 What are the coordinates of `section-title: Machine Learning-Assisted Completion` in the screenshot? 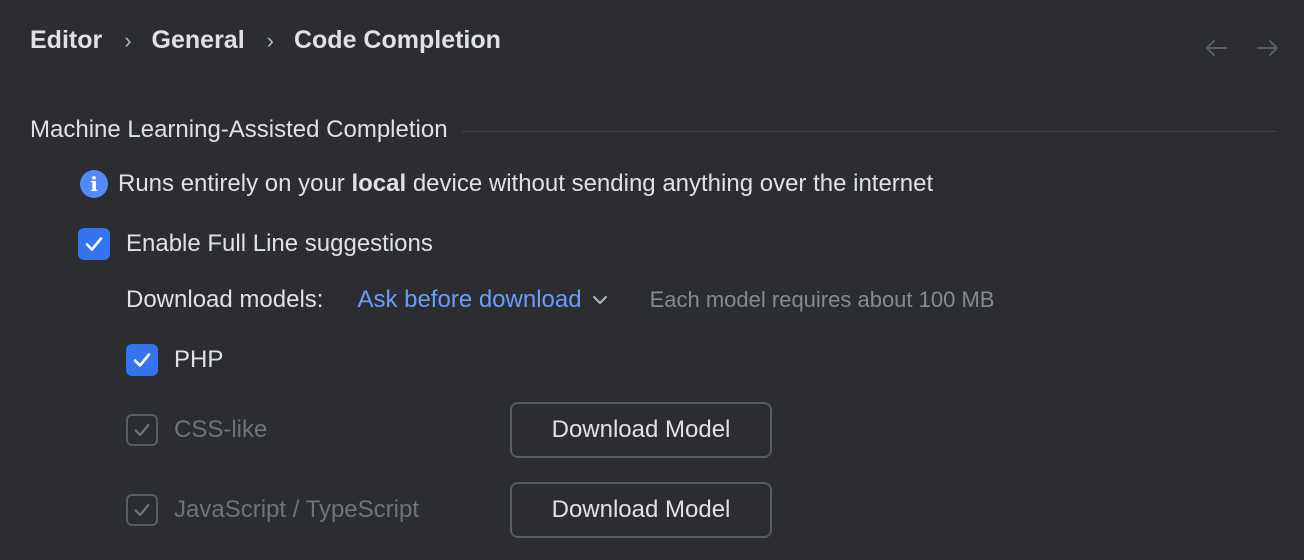 It's located at (239, 129).